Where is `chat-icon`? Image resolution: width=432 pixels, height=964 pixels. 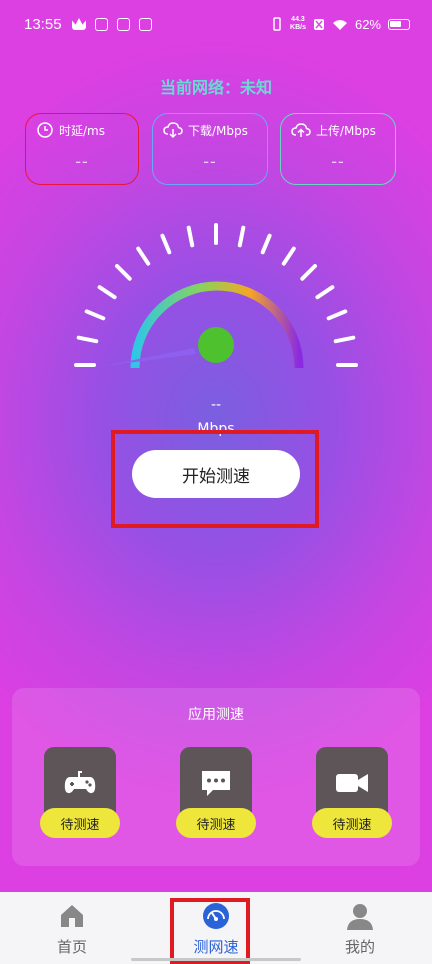
chat-icon is located at coordinates (216, 783).